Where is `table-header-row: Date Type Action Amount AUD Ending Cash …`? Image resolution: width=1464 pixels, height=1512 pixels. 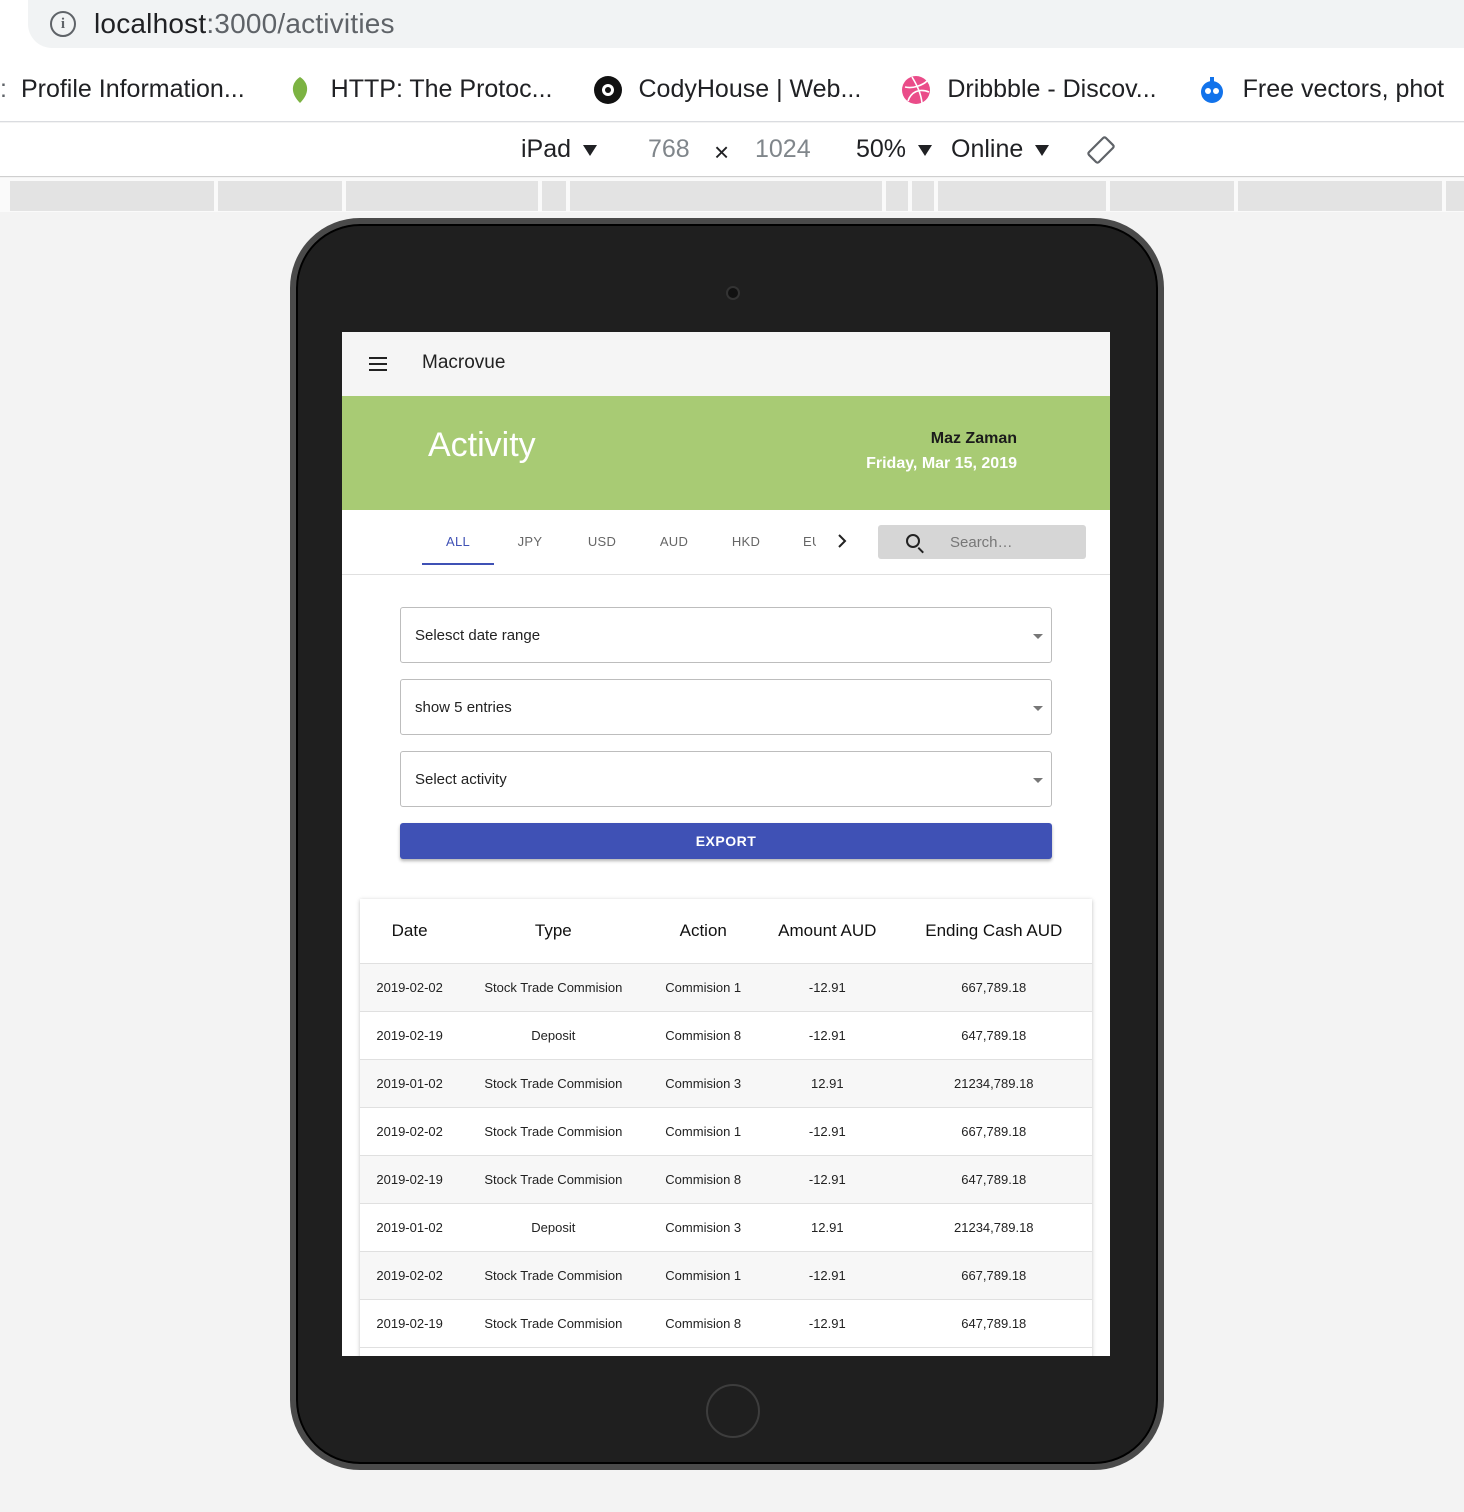 table-header-row: Date Type Action Amount AUD Ending Cash … is located at coordinates (726, 931).